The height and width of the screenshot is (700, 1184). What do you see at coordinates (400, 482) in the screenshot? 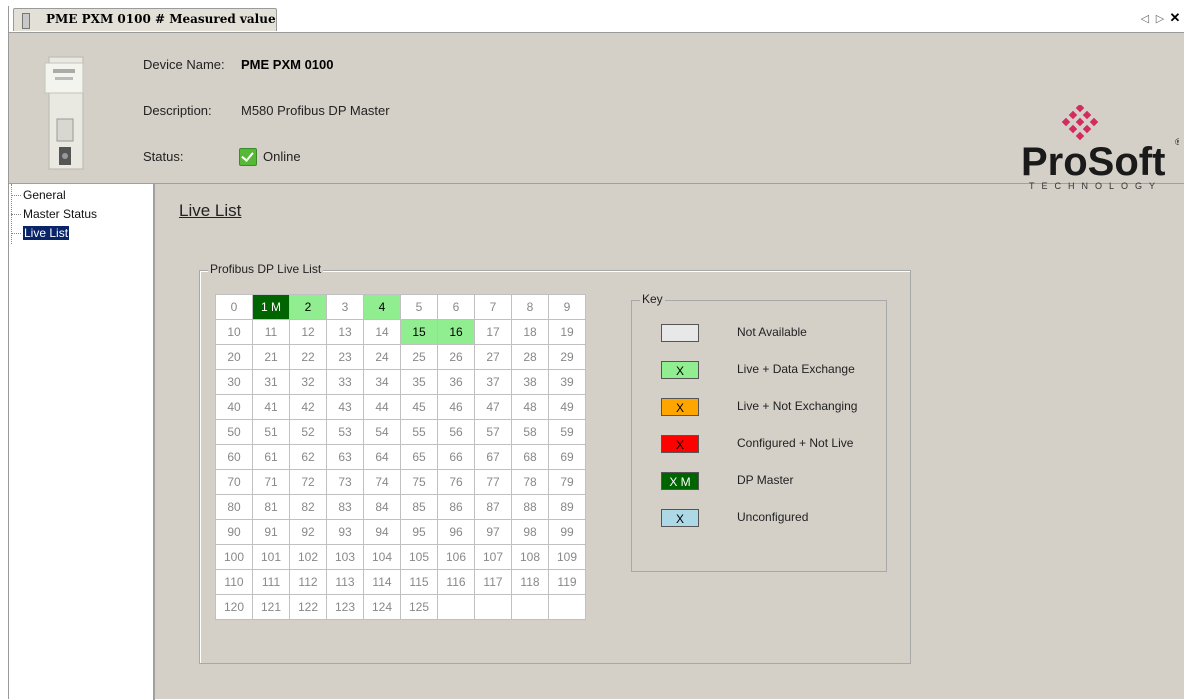
I see `grid-row: 70 71 72 73 74 75 76 77 78 79` at bounding box center [400, 482].